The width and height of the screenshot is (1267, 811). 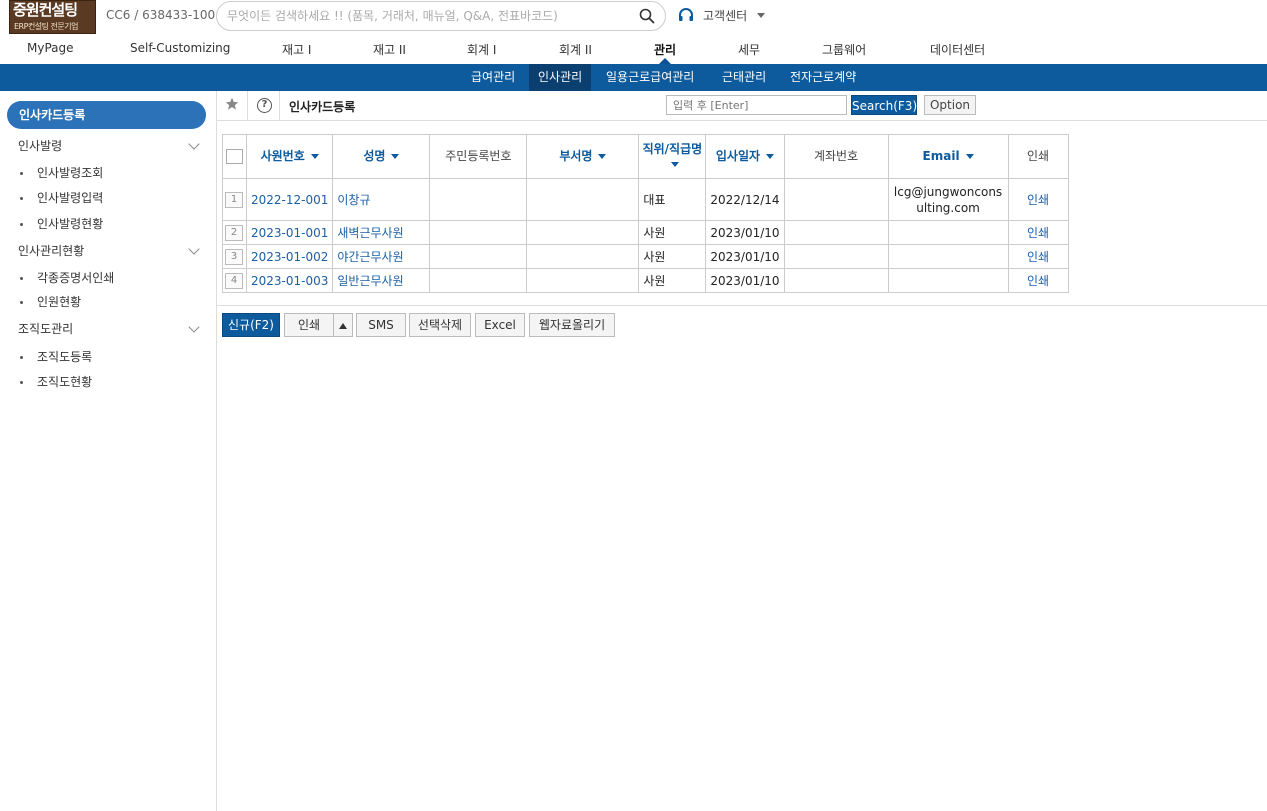 I want to click on company-logo: 중원컨설팅 ERP컨설팅 전문기업, so click(x=52, y=17).